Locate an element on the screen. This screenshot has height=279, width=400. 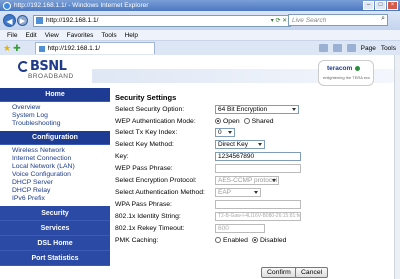
bsnl-logo: BSNL BROADBAND is located at coordinates (52, 71).